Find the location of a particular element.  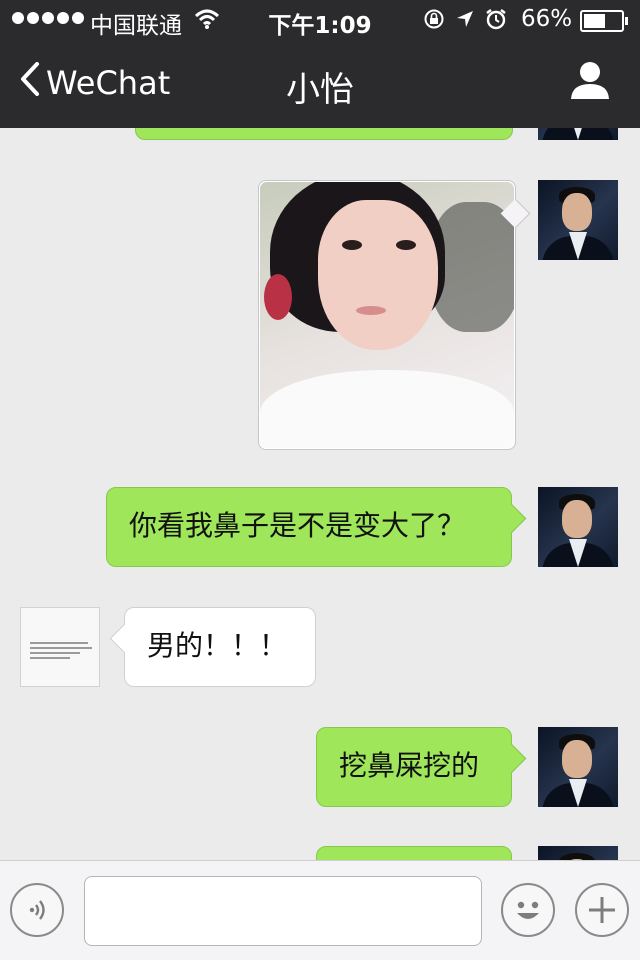

voice-icon is located at coordinates (37, 919).